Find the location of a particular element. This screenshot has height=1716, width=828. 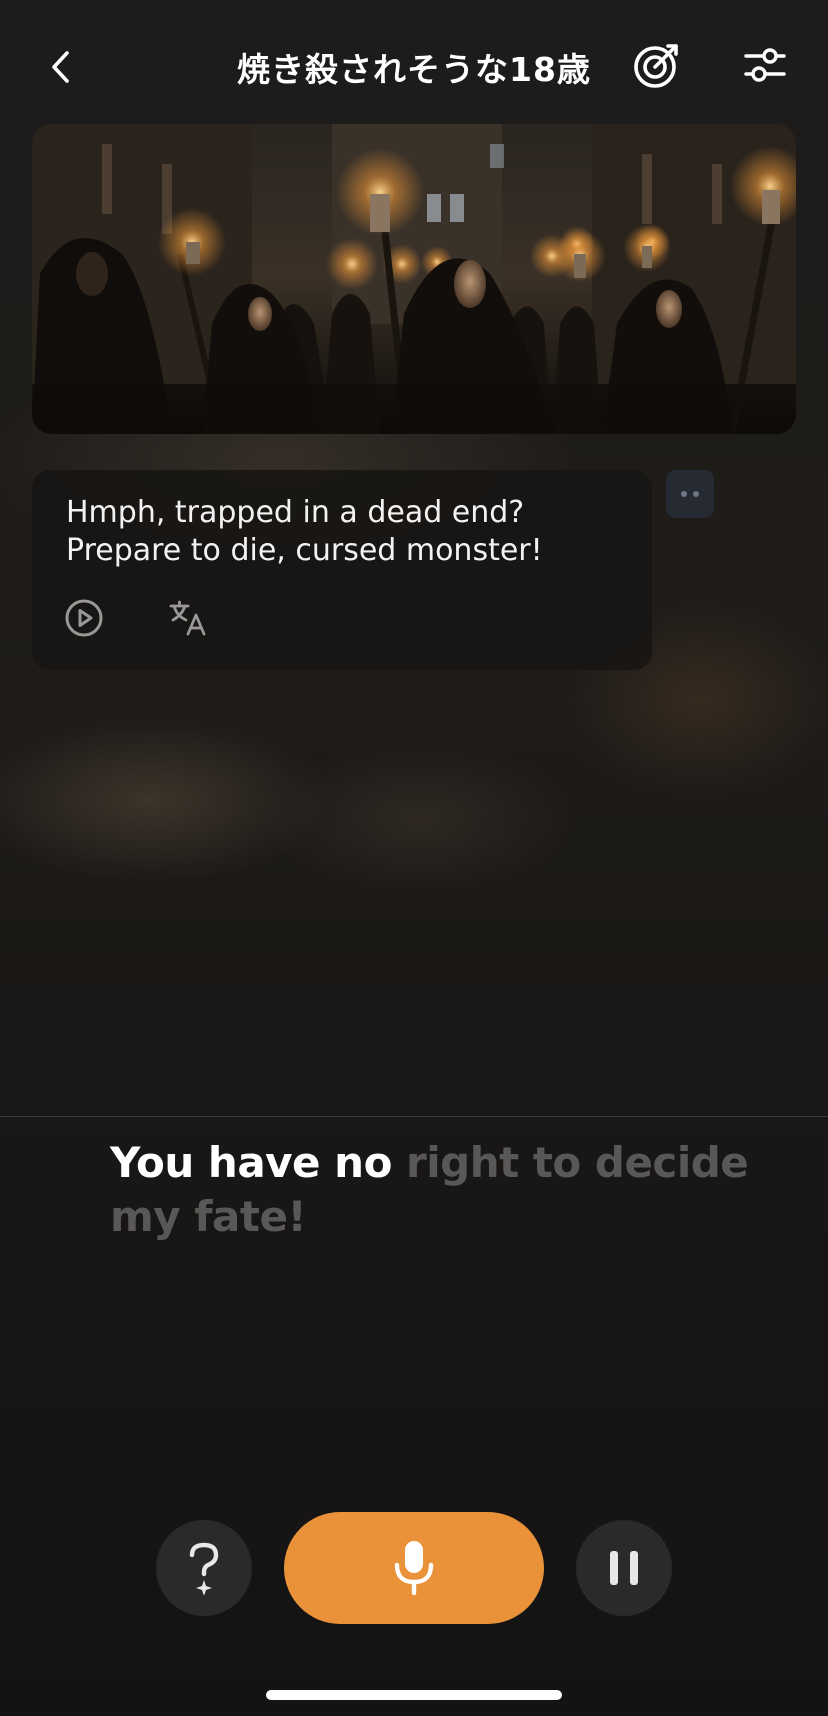

play-audio-button is located at coordinates (84, 618).